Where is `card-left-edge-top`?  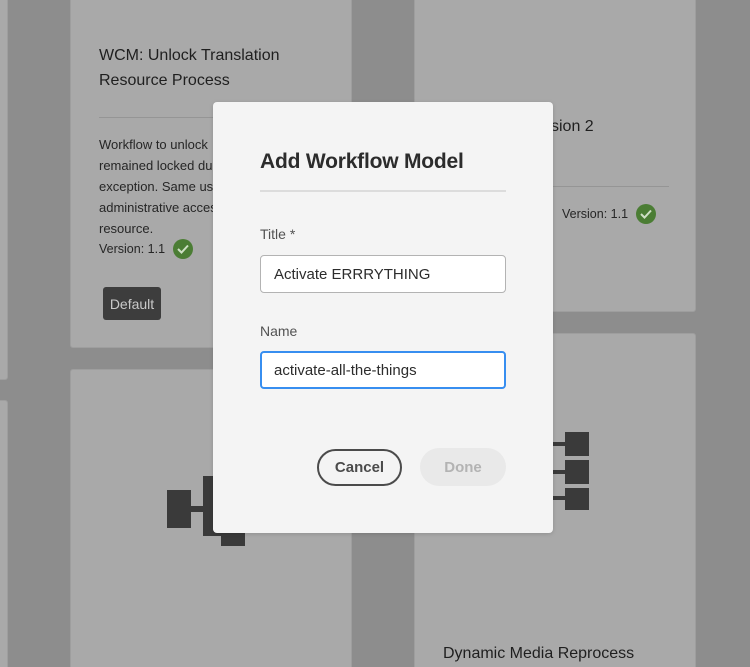
card-left-edge-top is located at coordinates (4, 190).